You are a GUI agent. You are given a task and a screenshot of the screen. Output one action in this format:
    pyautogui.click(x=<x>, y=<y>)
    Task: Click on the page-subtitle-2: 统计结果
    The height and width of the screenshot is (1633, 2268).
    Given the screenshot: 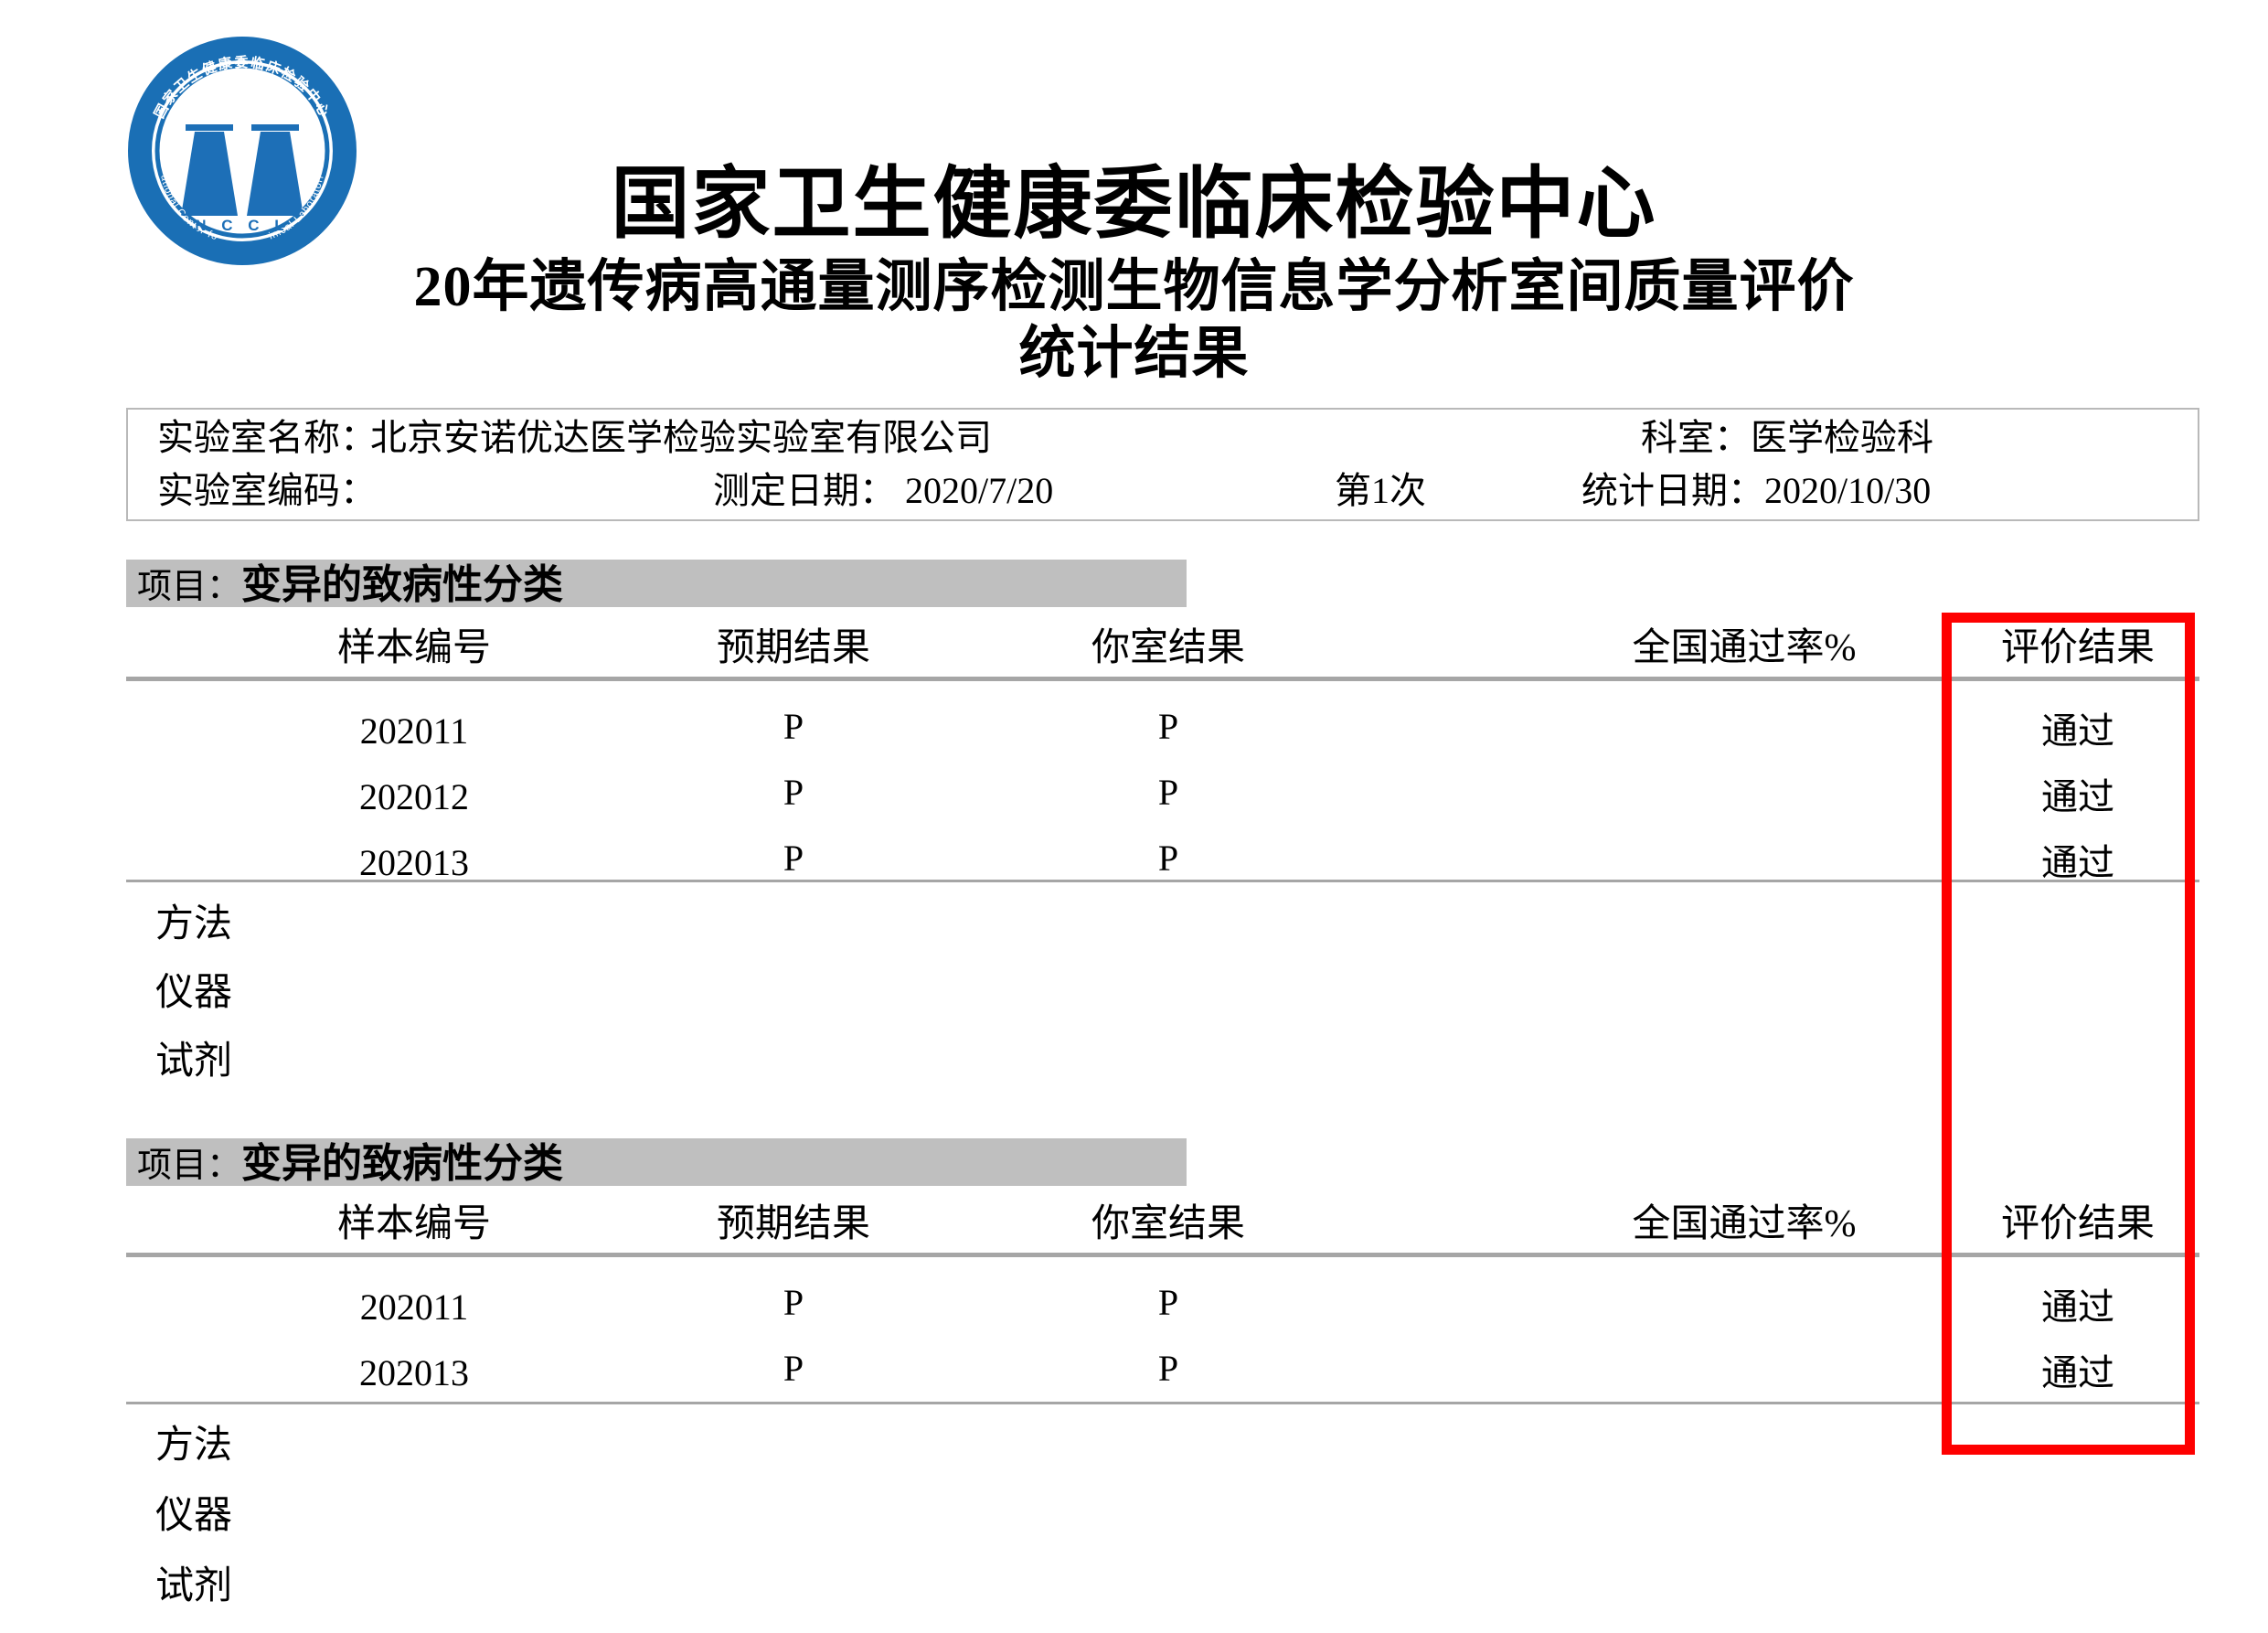 What is the action you would take?
    pyautogui.click(x=1134, y=354)
    